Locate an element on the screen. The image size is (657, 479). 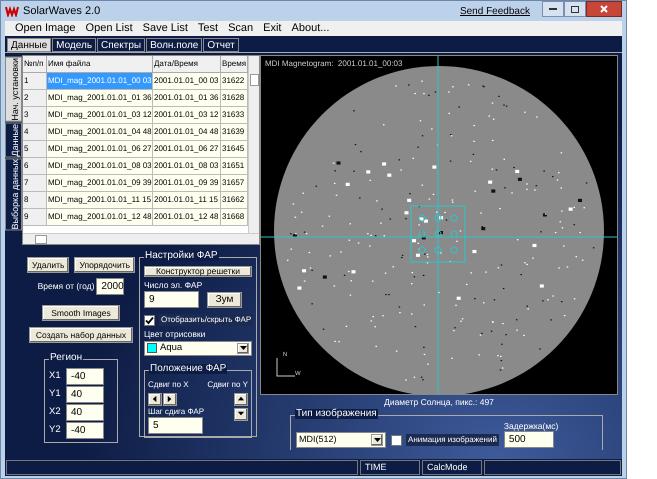
coordinate-label: Y1 is located at coordinates (55, 394).